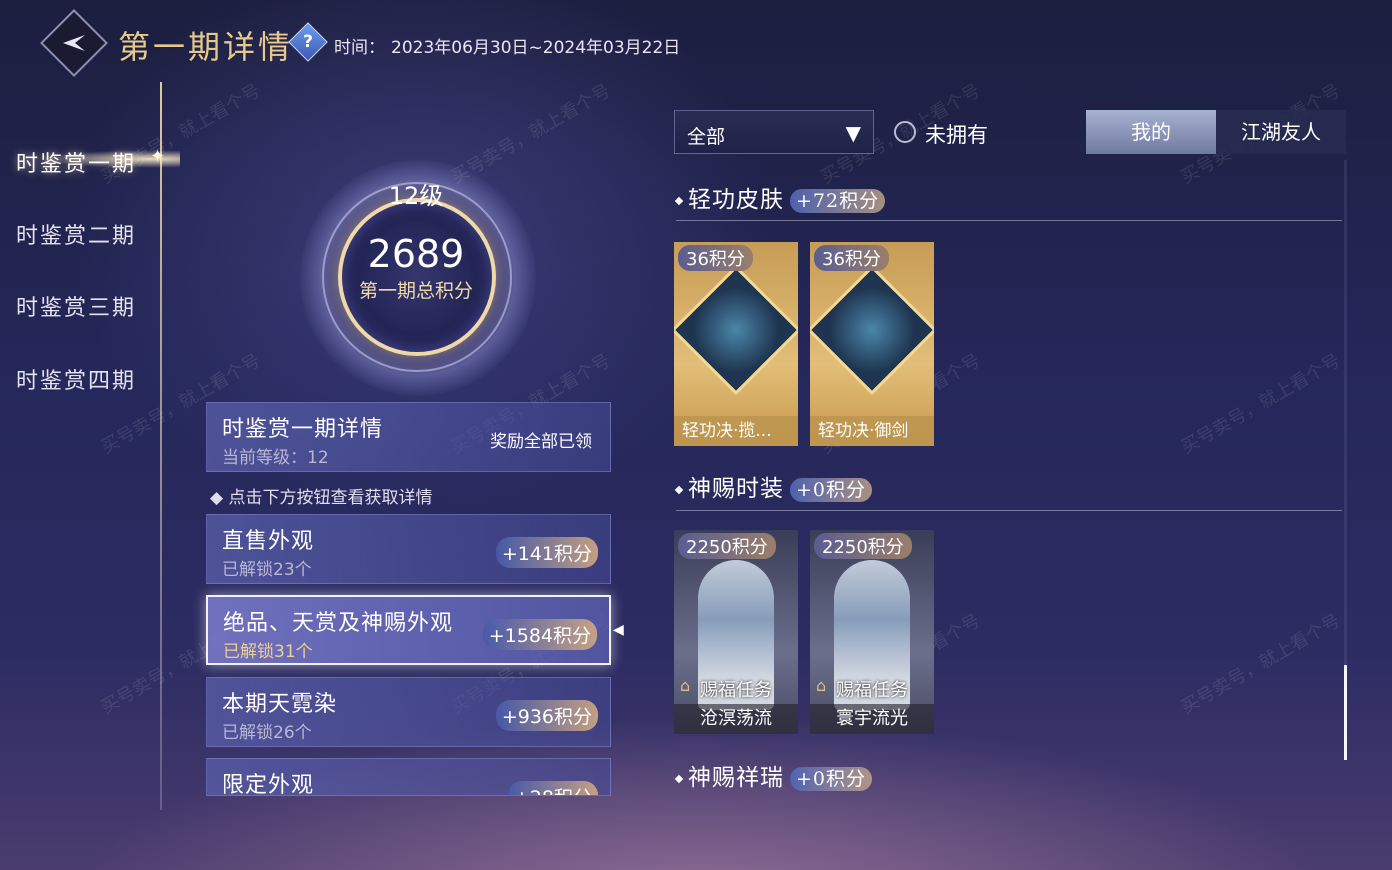  What do you see at coordinates (872, 719) in the screenshot?
I see `item-name: 寰宇流光` at bounding box center [872, 719].